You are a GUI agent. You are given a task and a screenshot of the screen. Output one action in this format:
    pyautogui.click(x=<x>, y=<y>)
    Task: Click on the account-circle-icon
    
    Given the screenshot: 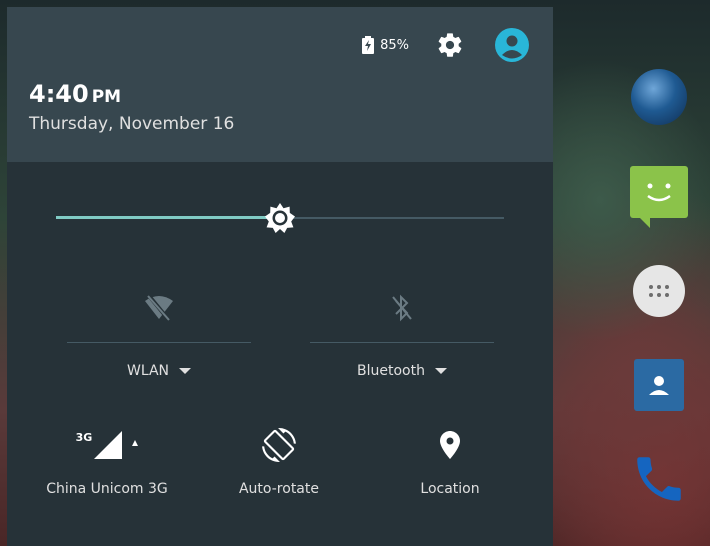 What is the action you would take?
    pyautogui.click(x=512, y=45)
    